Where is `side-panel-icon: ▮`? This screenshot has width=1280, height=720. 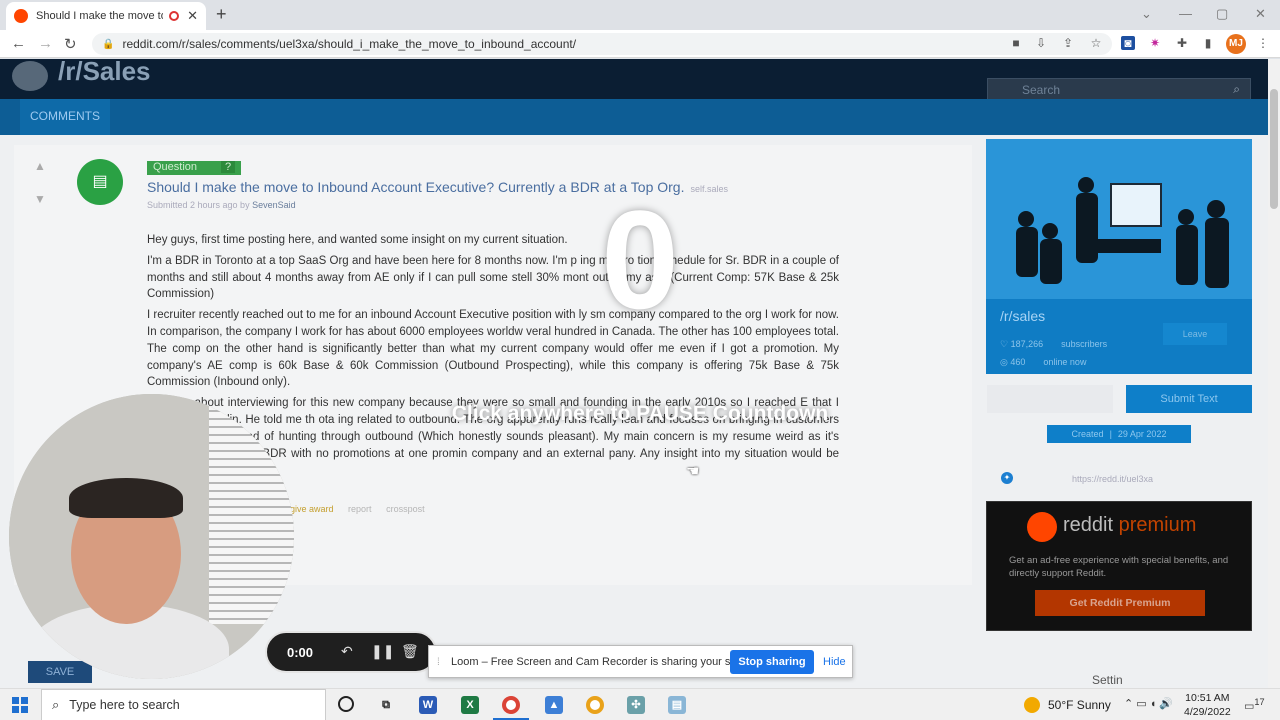 side-panel-icon: ▮ is located at coordinates (1208, 43).